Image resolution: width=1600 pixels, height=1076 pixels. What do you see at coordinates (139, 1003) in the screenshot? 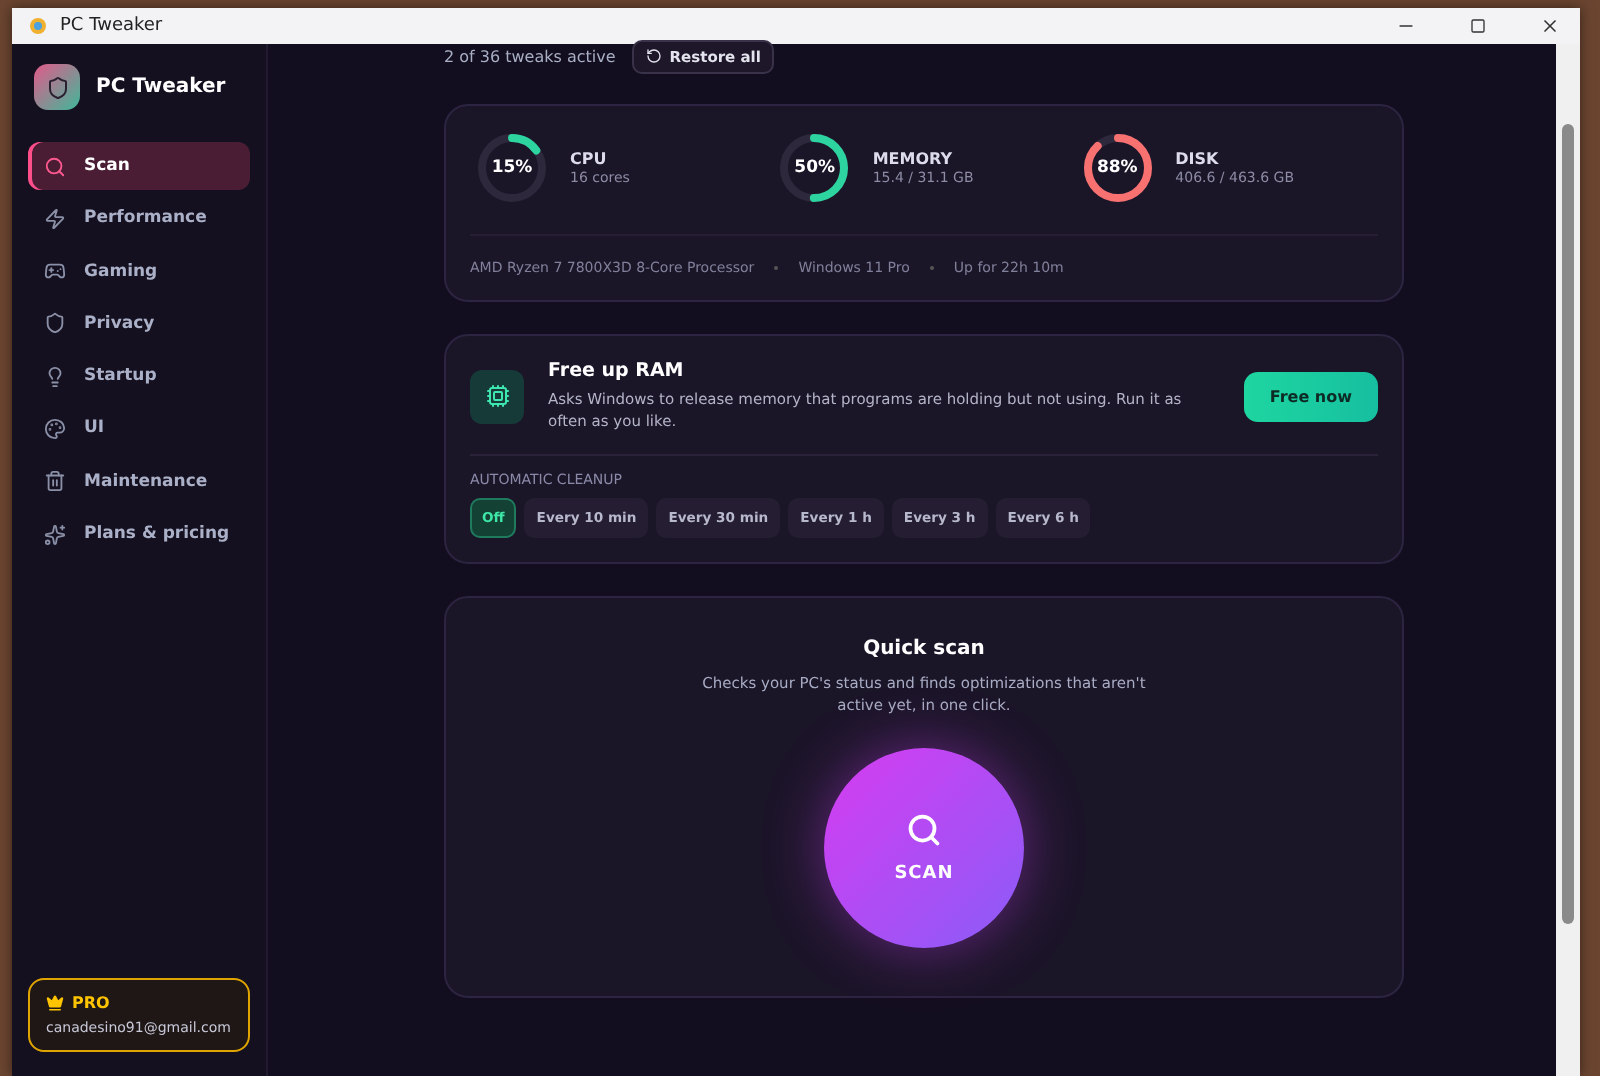
I see `plan-badge: PRO` at bounding box center [139, 1003].